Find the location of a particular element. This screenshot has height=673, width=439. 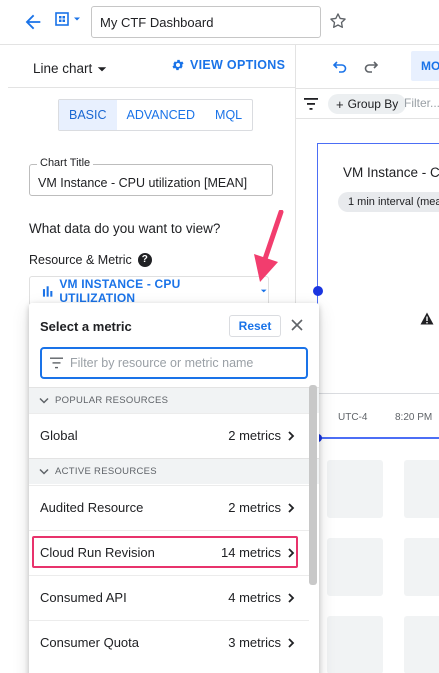

resource-row-consumed-api: Consumed API 4 metrics is located at coordinates (169, 597).